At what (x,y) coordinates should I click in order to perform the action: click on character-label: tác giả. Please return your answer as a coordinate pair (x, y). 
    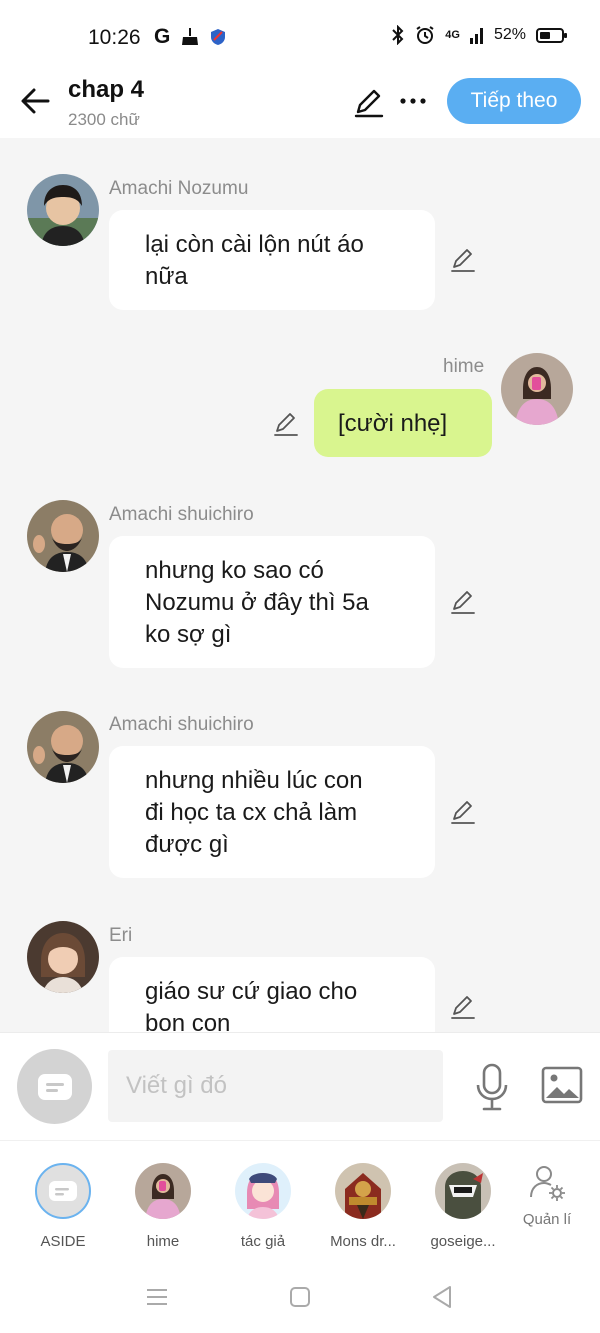
    Looking at the image, I should click on (263, 1241).